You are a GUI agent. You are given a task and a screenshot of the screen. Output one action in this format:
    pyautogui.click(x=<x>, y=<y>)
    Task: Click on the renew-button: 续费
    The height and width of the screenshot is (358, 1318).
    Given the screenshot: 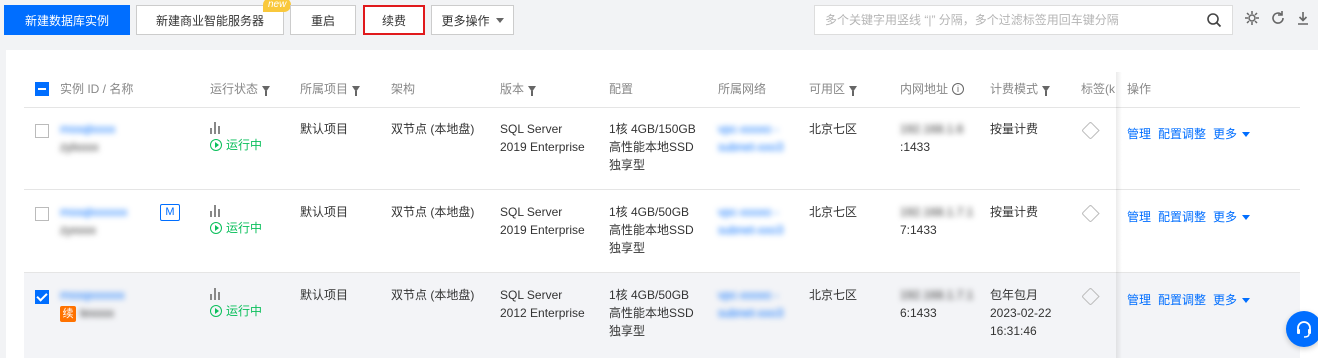 What is the action you would take?
    pyautogui.click(x=394, y=20)
    